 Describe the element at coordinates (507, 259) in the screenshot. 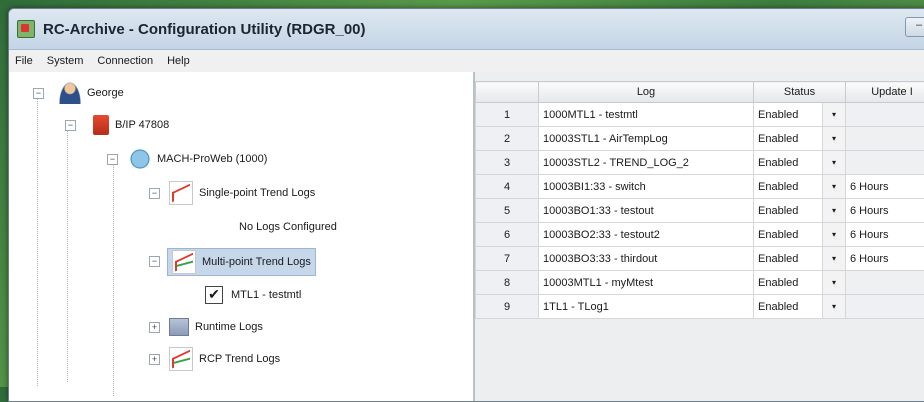

I see `row-number: 7` at that location.